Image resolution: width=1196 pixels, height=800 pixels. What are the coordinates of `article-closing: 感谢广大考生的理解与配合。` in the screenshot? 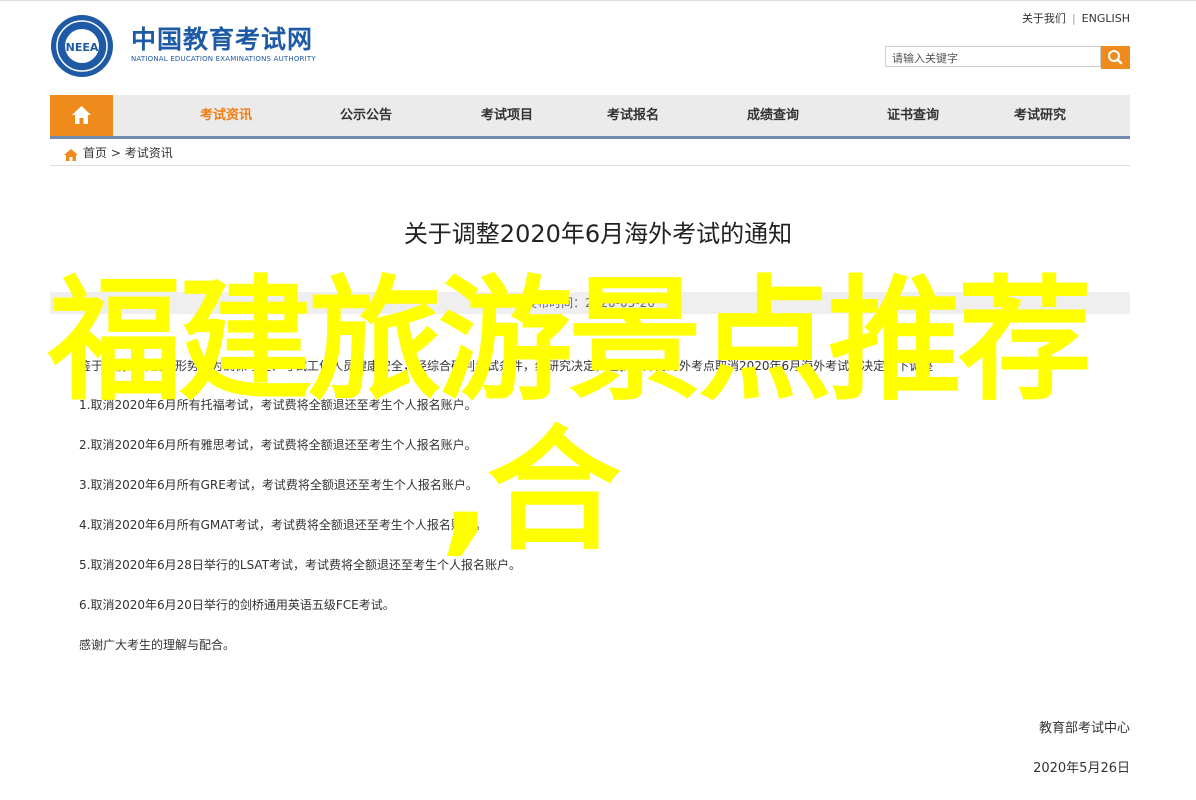 It's located at (157, 645).